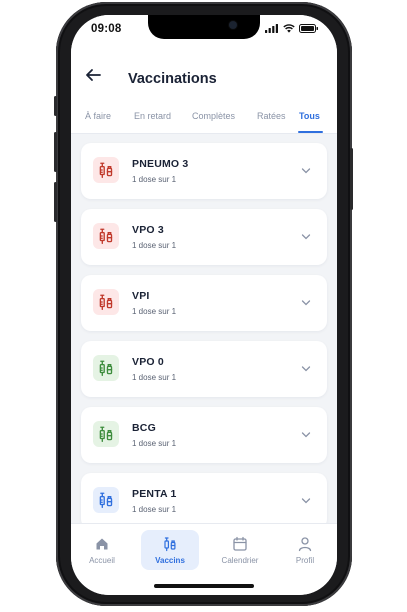 The width and height of the screenshot is (407, 612). What do you see at coordinates (204, 237) in the screenshot?
I see `vaccine-card: VPO 3 1 dose sur 1` at bounding box center [204, 237].